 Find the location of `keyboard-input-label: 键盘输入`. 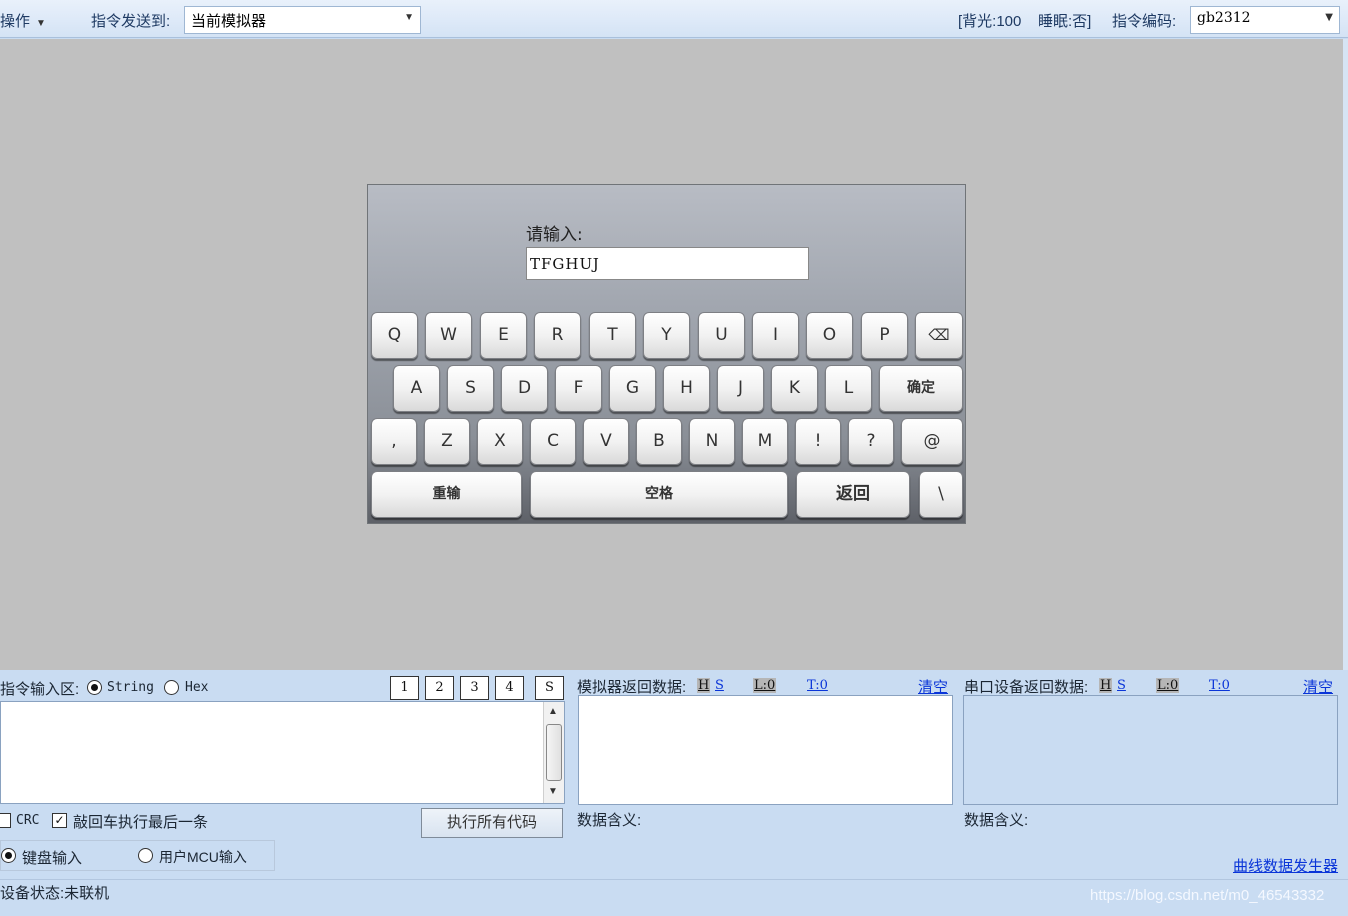

keyboard-input-label: 键盘输入 is located at coordinates (52, 858).